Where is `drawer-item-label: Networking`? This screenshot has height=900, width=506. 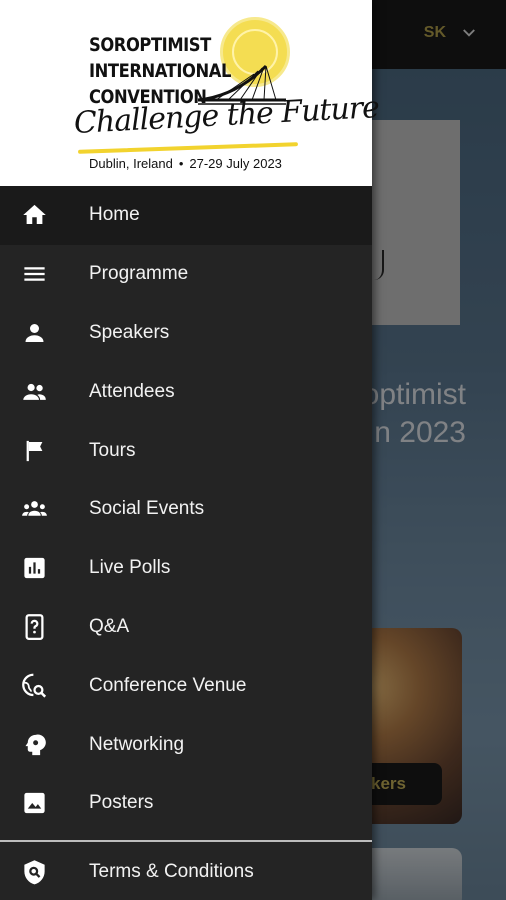
drawer-item-label: Networking is located at coordinates (137, 744).